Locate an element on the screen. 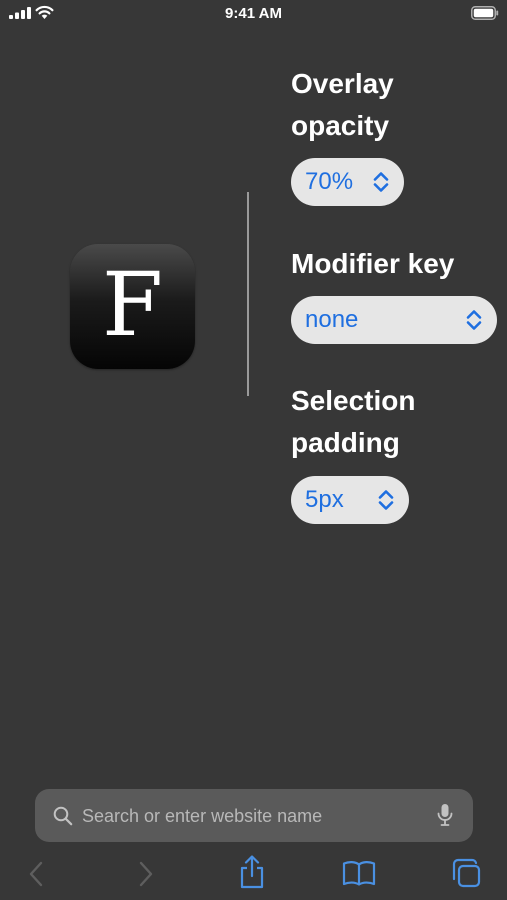 This screenshot has height=900, width=507. overlay-opacity-select: 70% is located at coordinates (347, 182).